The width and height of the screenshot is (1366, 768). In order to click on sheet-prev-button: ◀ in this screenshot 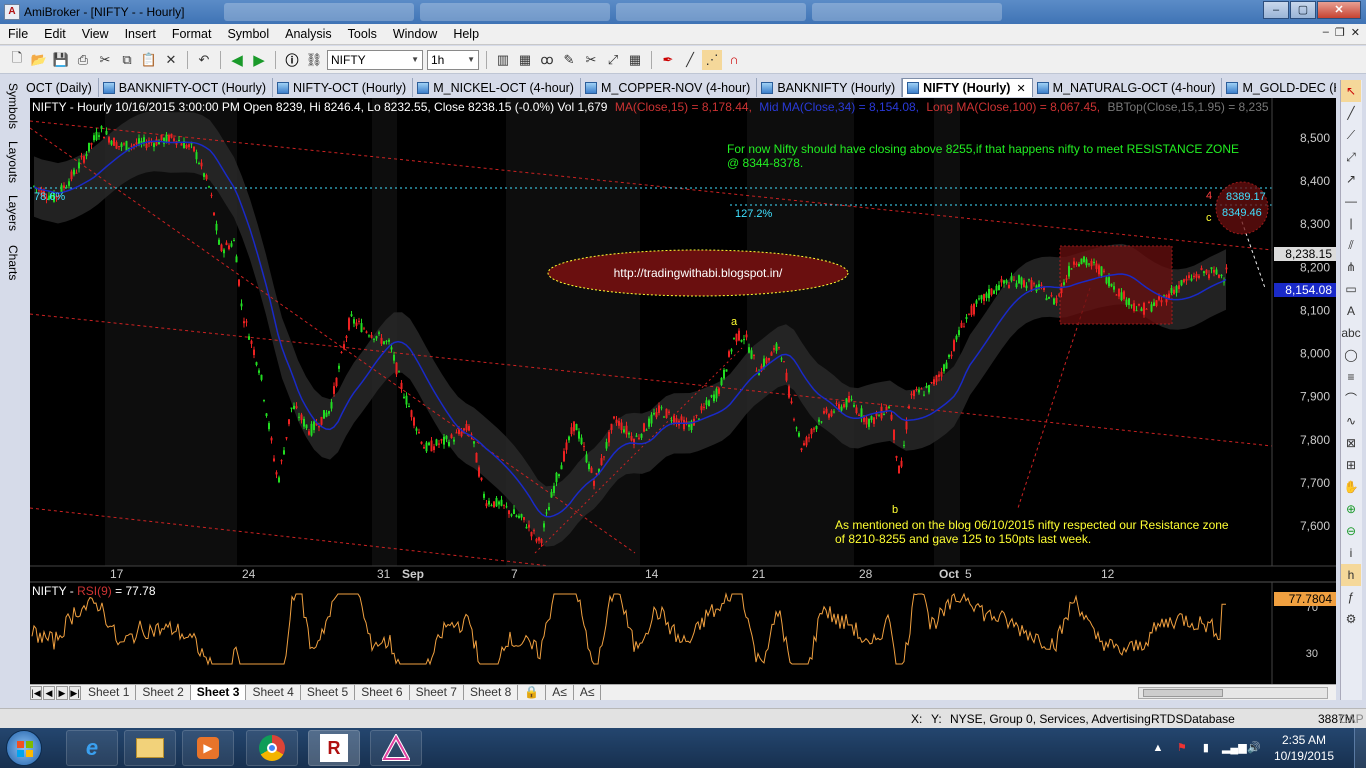, I will do `click(49, 692)`.